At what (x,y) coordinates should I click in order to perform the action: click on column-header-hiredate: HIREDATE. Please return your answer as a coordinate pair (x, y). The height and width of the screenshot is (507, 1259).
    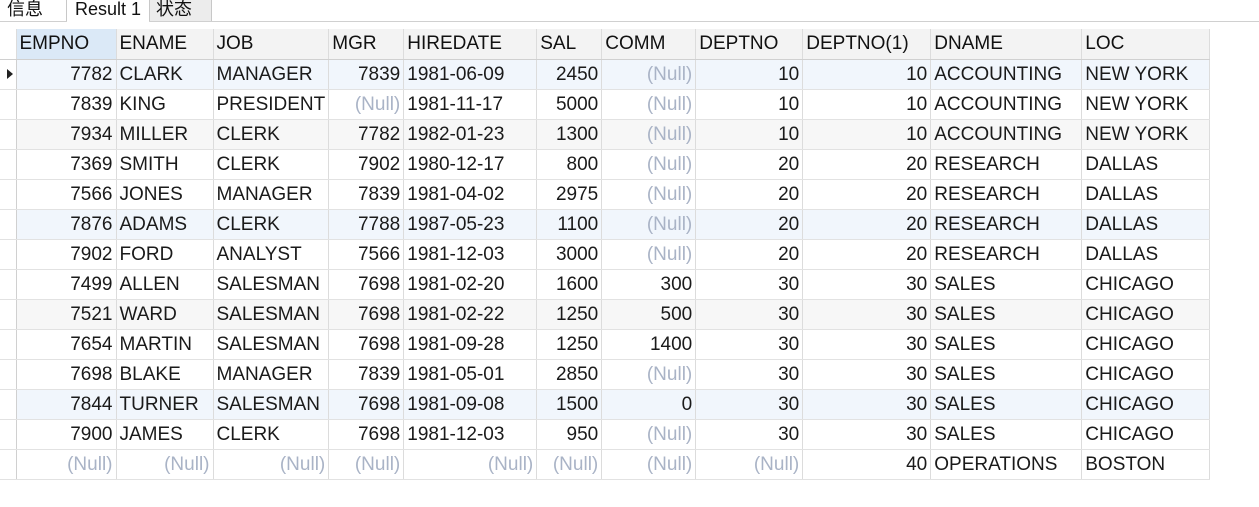
    Looking at the image, I should click on (470, 44).